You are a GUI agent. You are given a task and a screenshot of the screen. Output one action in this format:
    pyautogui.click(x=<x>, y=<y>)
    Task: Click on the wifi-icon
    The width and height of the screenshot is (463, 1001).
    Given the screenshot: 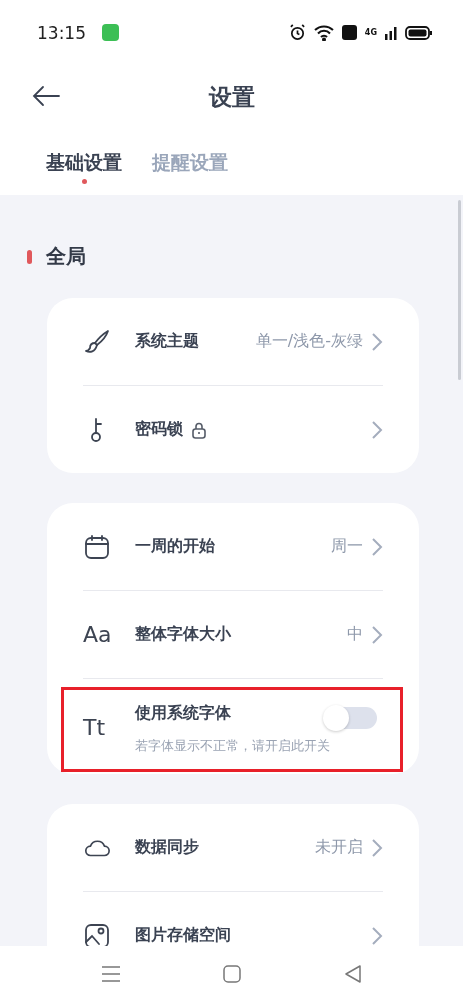 What is the action you would take?
    pyautogui.click(x=323, y=32)
    